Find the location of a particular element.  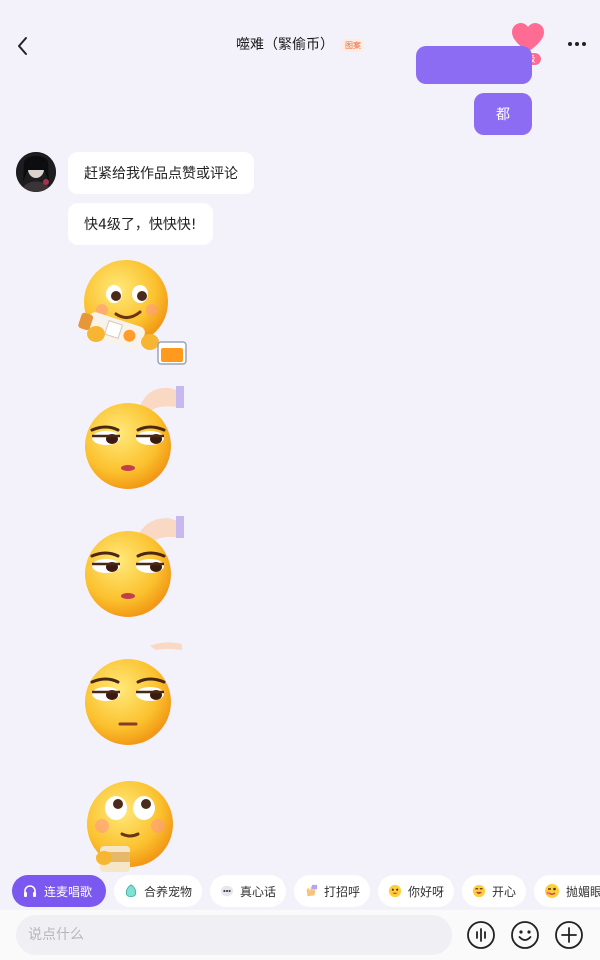

chip-label: 你好呀 is located at coordinates (425, 891).